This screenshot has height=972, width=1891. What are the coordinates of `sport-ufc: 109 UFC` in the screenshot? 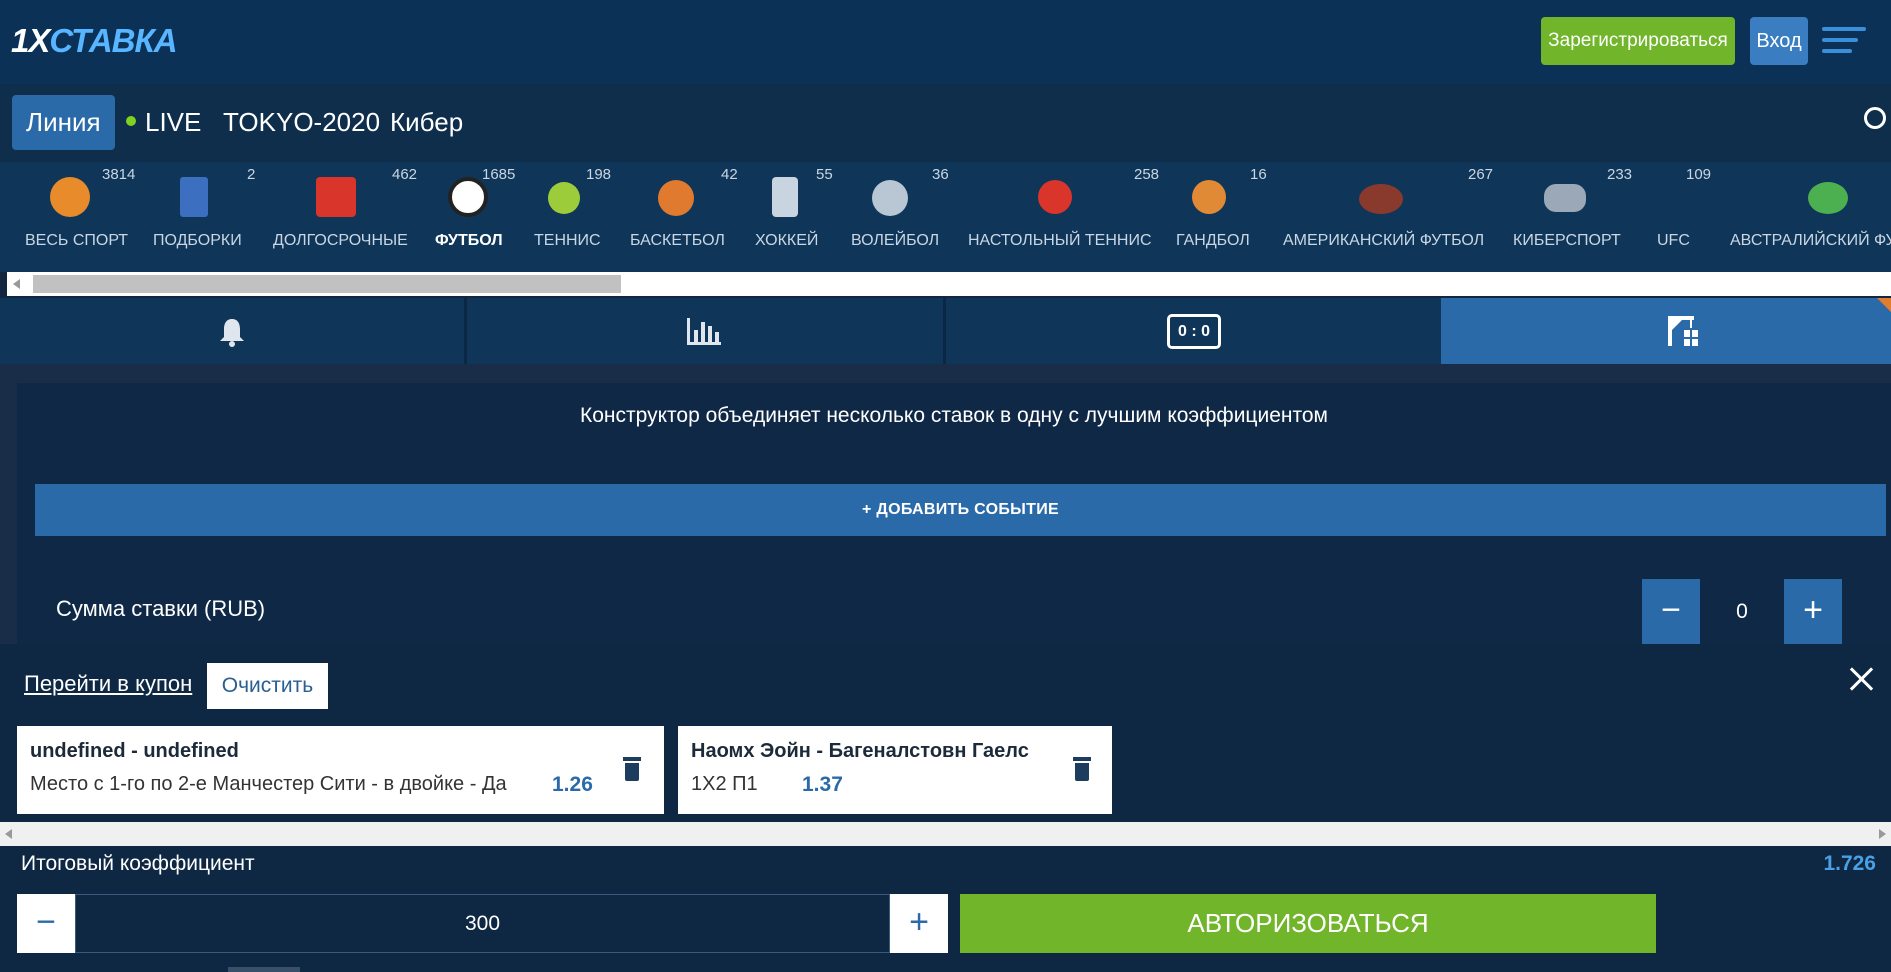 It's located at (1687, 212).